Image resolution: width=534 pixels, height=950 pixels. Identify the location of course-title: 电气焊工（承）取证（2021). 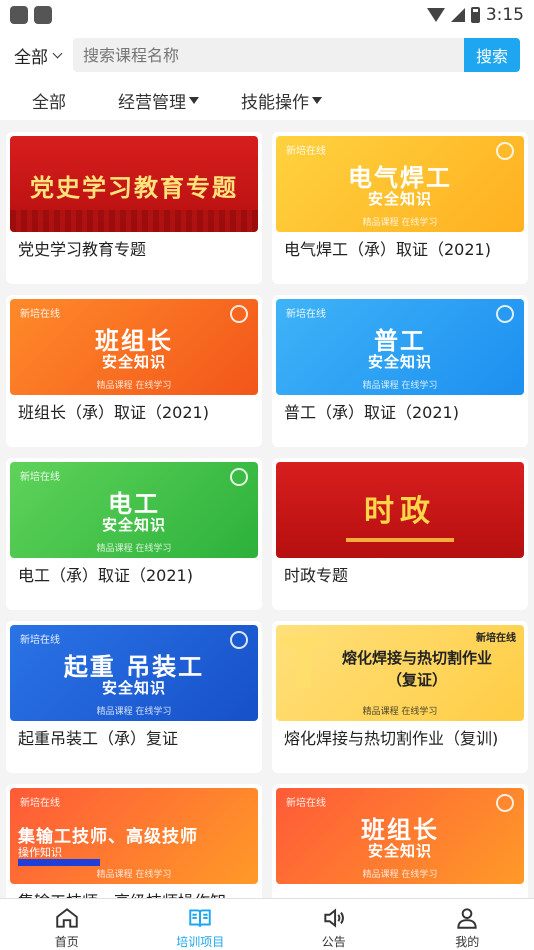
(387, 249).